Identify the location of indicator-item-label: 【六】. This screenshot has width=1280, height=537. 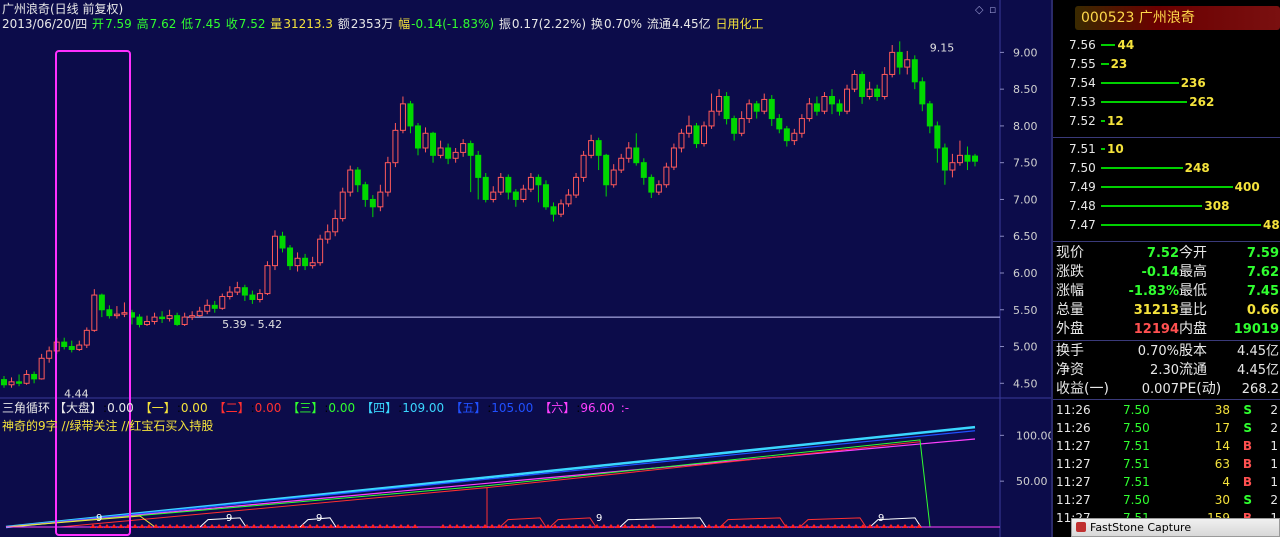
(557, 408).